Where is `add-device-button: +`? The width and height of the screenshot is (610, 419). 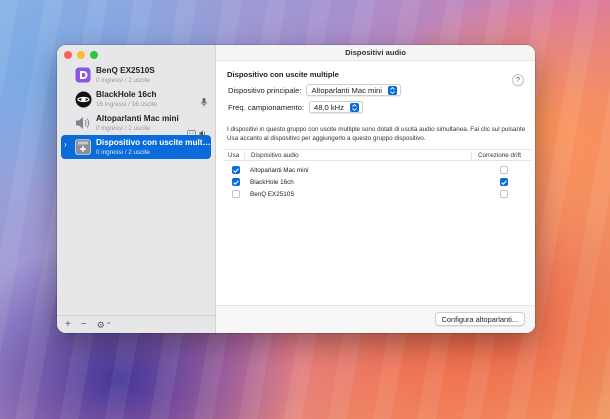
add-device-button: + is located at coordinates (68, 324).